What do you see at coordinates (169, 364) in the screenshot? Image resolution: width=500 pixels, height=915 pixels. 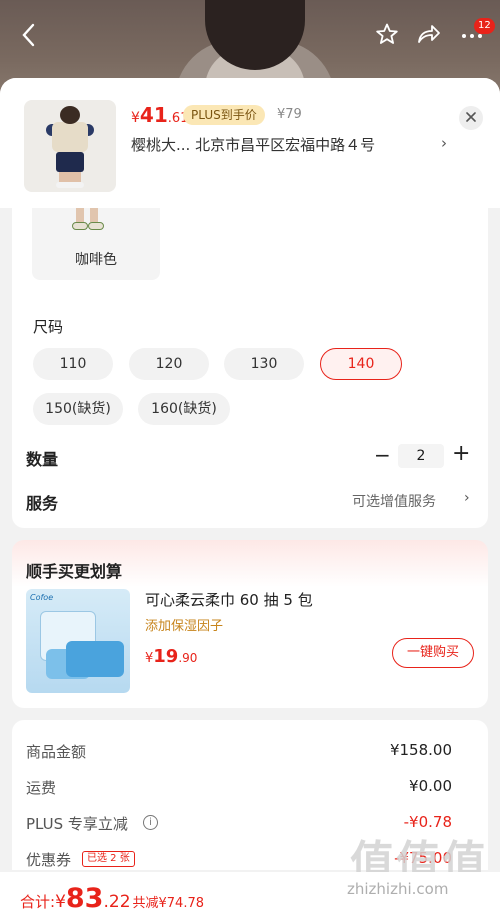 I see `size-option: 120` at bounding box center [169, 364].